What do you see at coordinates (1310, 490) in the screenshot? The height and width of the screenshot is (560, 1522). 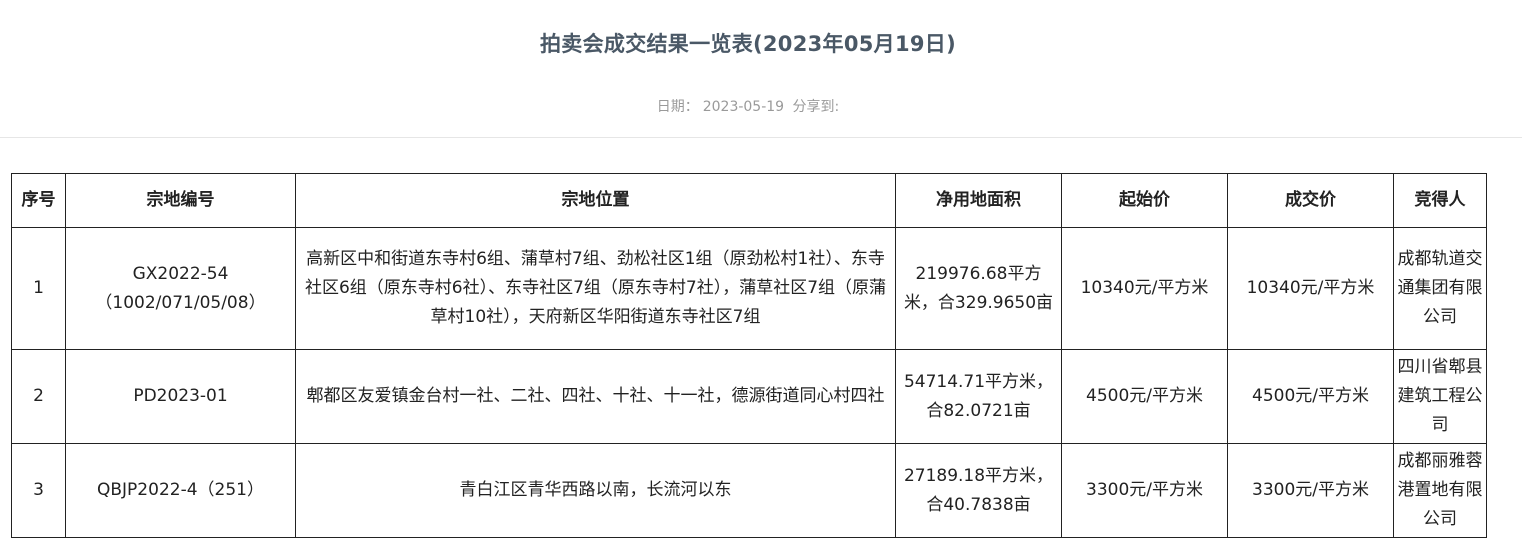 I see `cell-deal-price: 3300元/平方米` at bounding box center [1310, 490].